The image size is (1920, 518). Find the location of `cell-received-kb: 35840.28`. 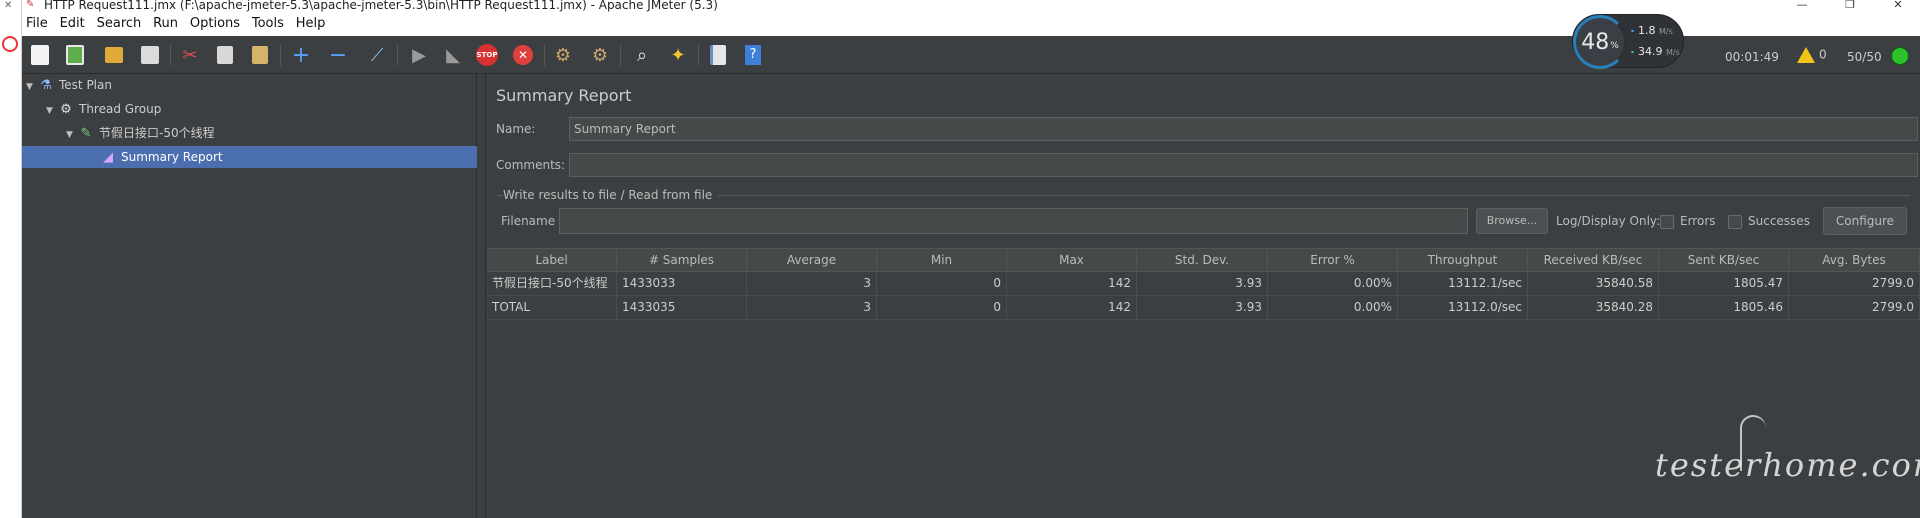

cell-received-kb: 35840.28 is located at coordinates (1593, 307).